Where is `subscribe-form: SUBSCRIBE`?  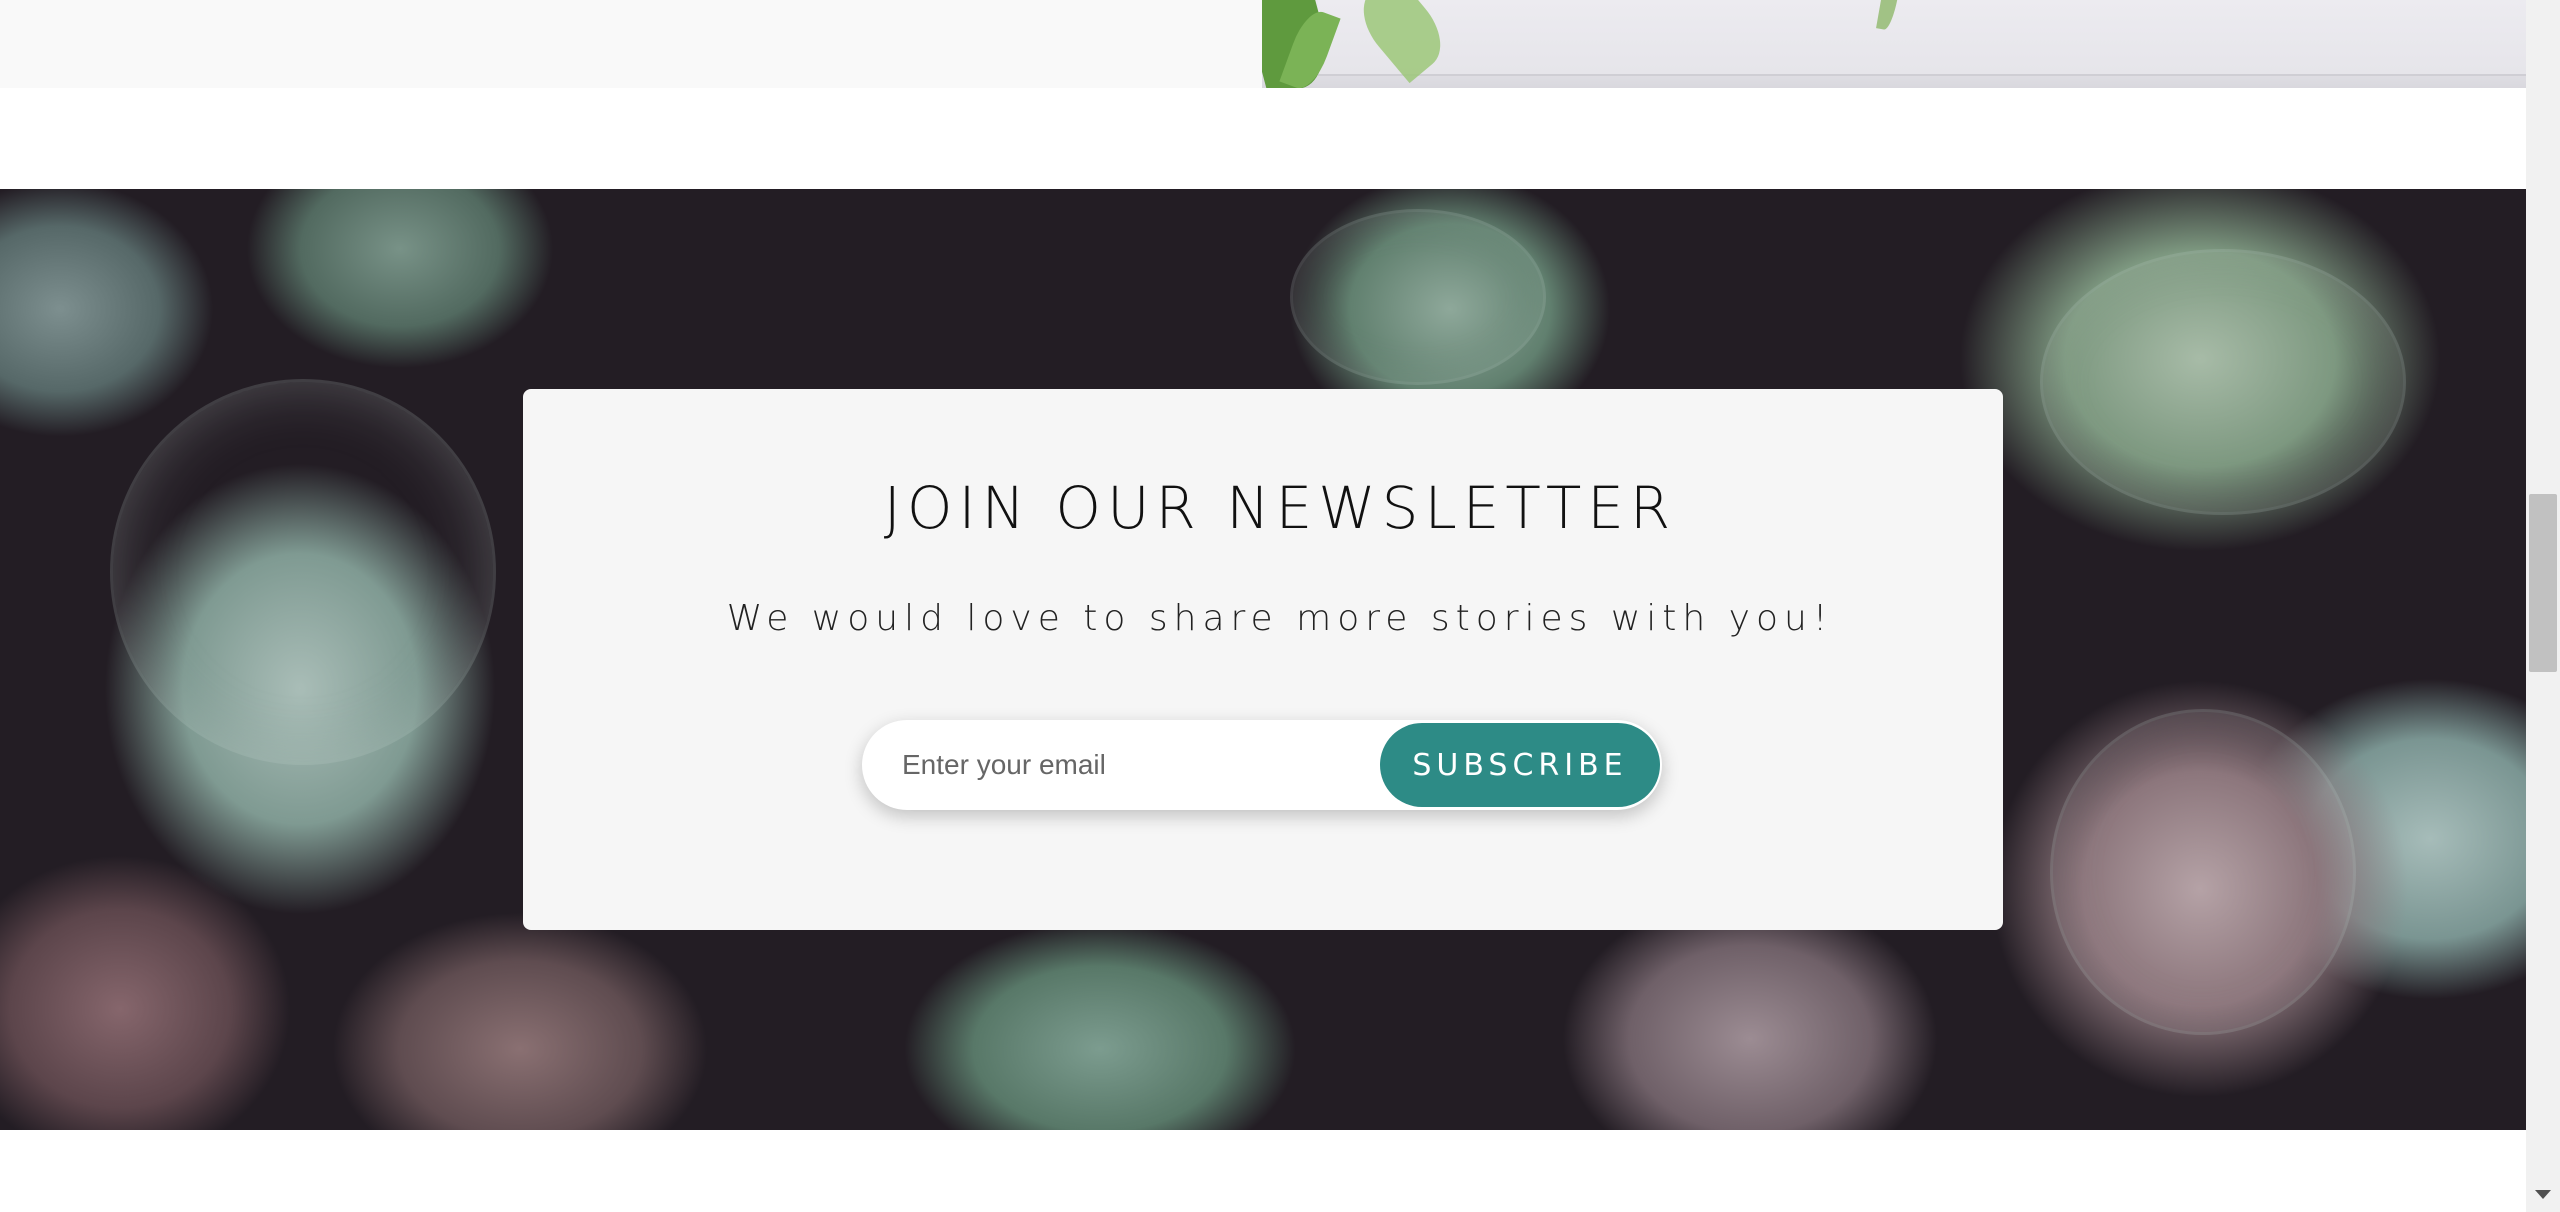
subscribe-form: SUBSCRIBE is located at coordinates (1262, 765).